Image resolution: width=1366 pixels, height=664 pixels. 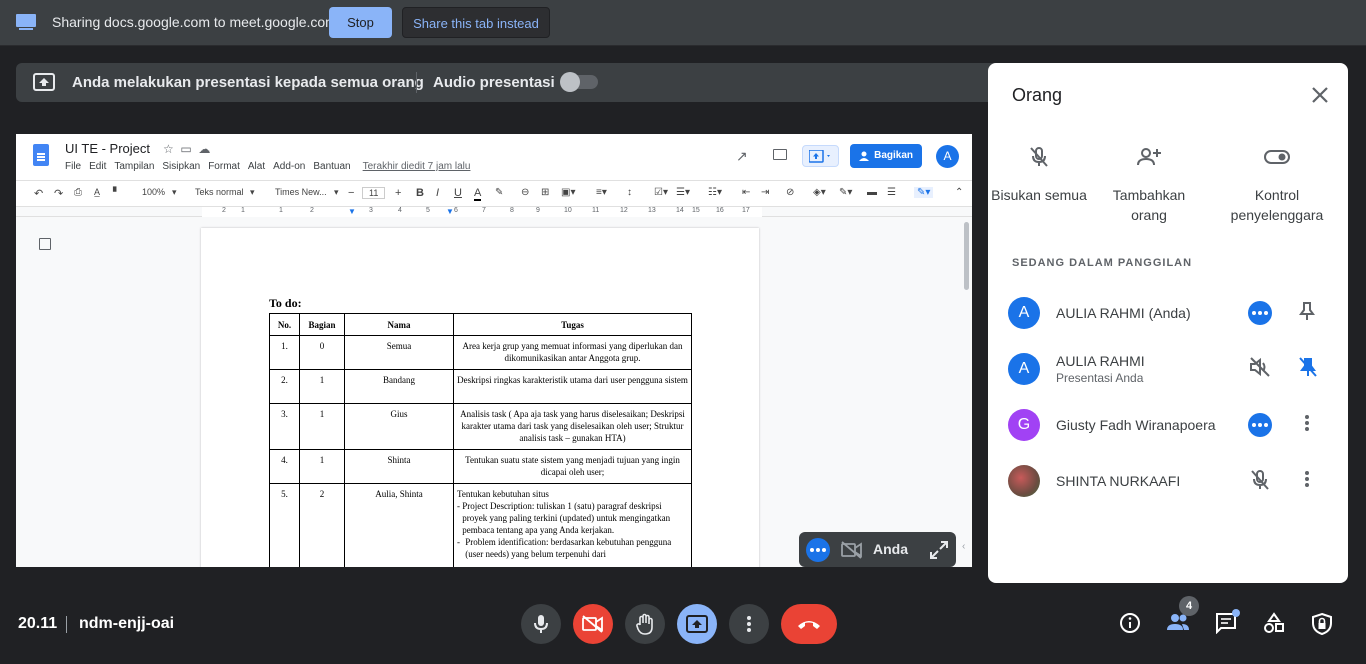 I want to click on tab-marker-icon: ▼, so click(x=450, y=211).